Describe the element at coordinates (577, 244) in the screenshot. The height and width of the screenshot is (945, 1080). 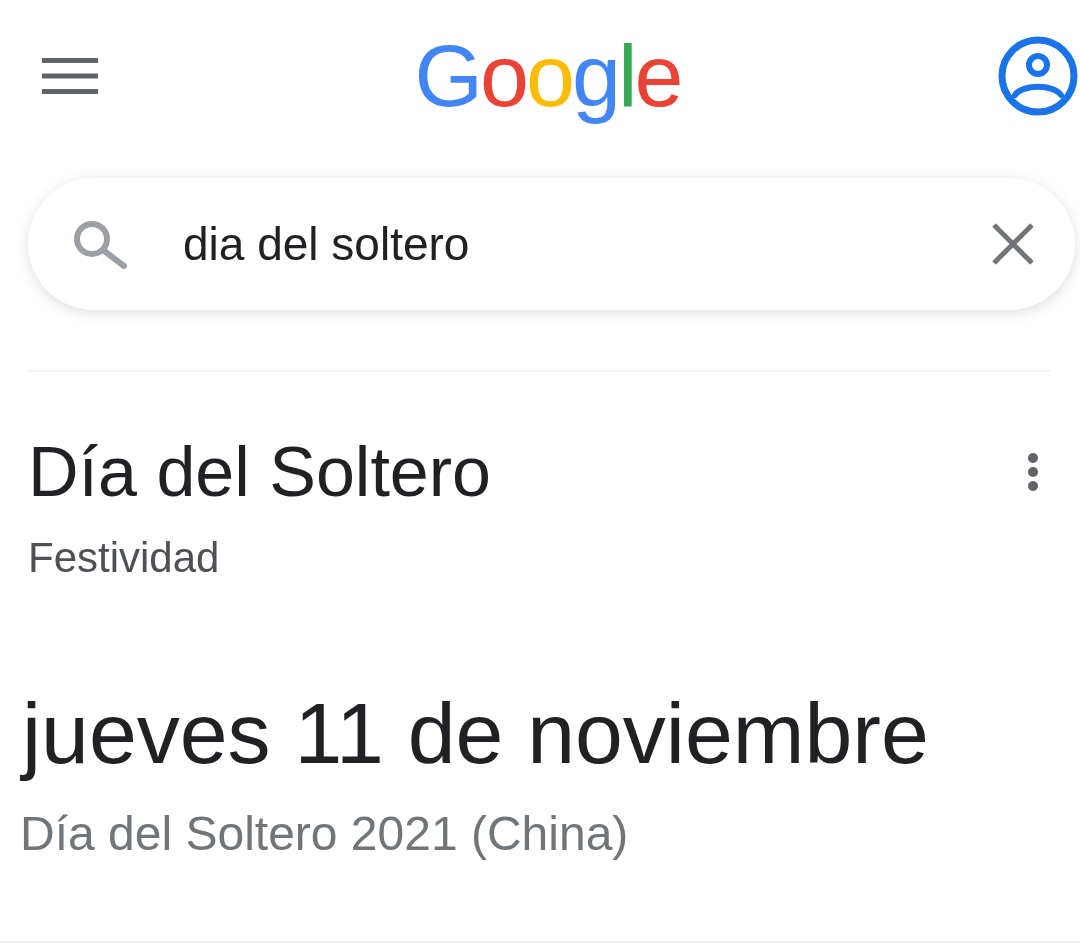
I see `search-input: dia del soltero` at that location.